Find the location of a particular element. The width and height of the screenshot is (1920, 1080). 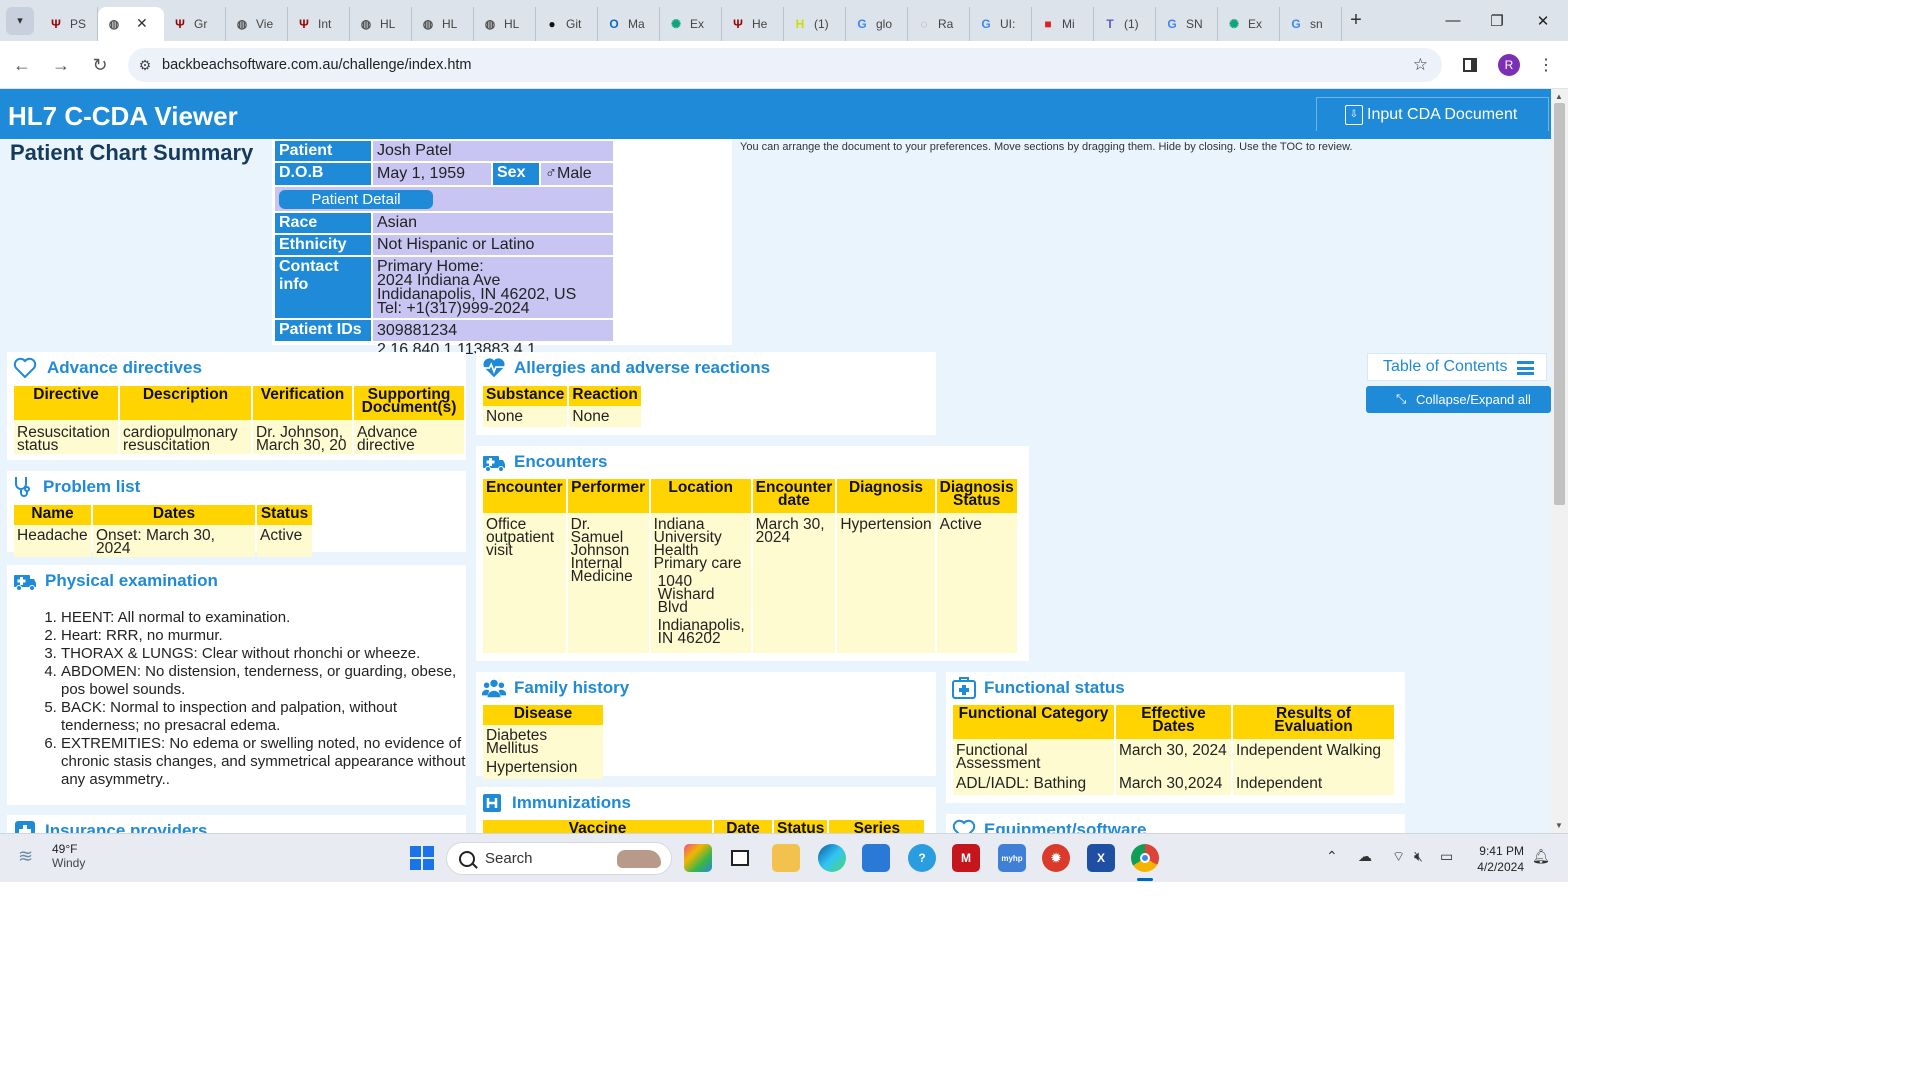

reload-button: ↻ is located at coordinates (100, 65).